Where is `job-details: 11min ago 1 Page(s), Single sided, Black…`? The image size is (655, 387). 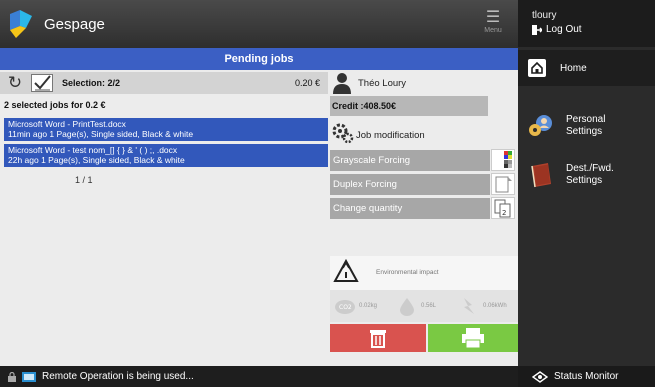
job-details: 11min ago 1 Page(s), Single sided, Black… is located at coordinates (101, 134).